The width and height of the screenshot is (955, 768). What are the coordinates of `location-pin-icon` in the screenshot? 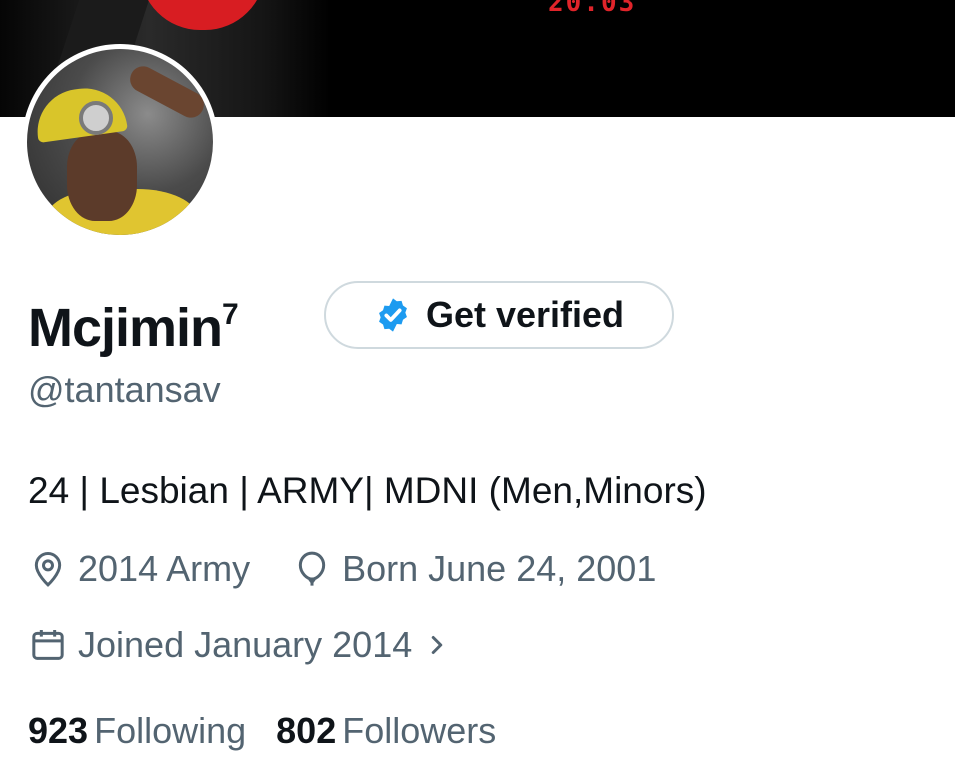 It's located at (48, 569).